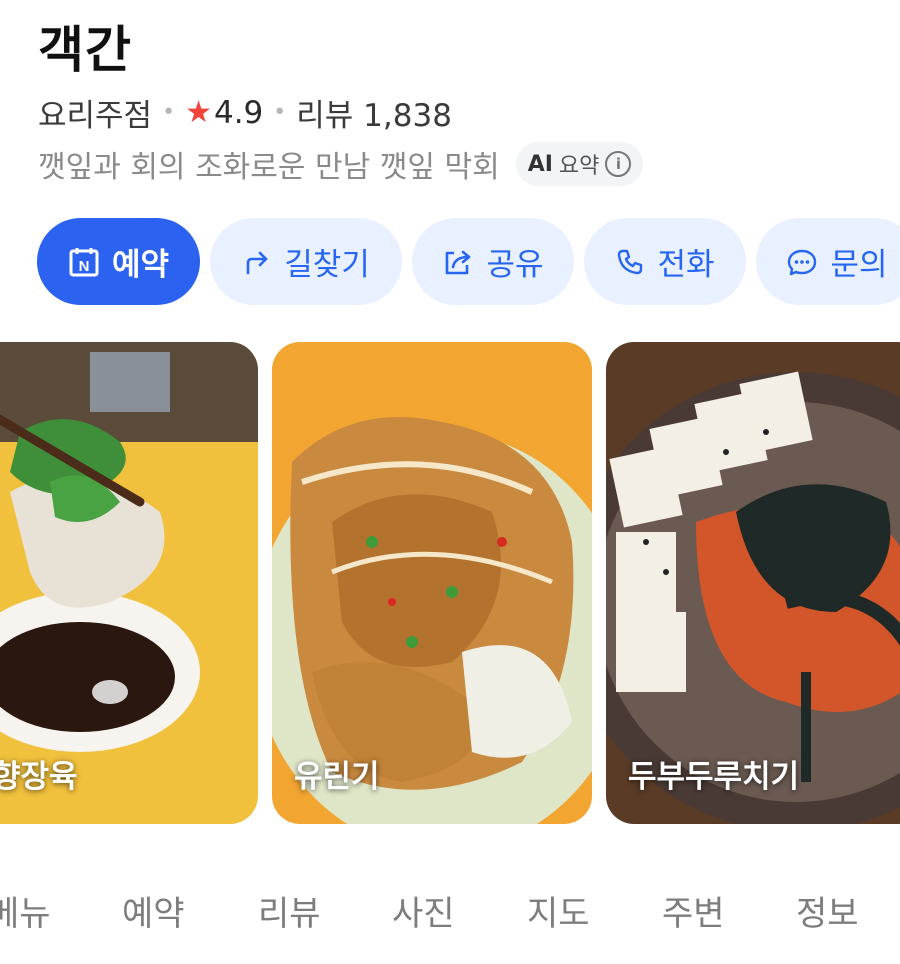 Image resolution: width=900 pixels, height=964 pixels. I want to click on call-button: 전화, so click(665, 261).